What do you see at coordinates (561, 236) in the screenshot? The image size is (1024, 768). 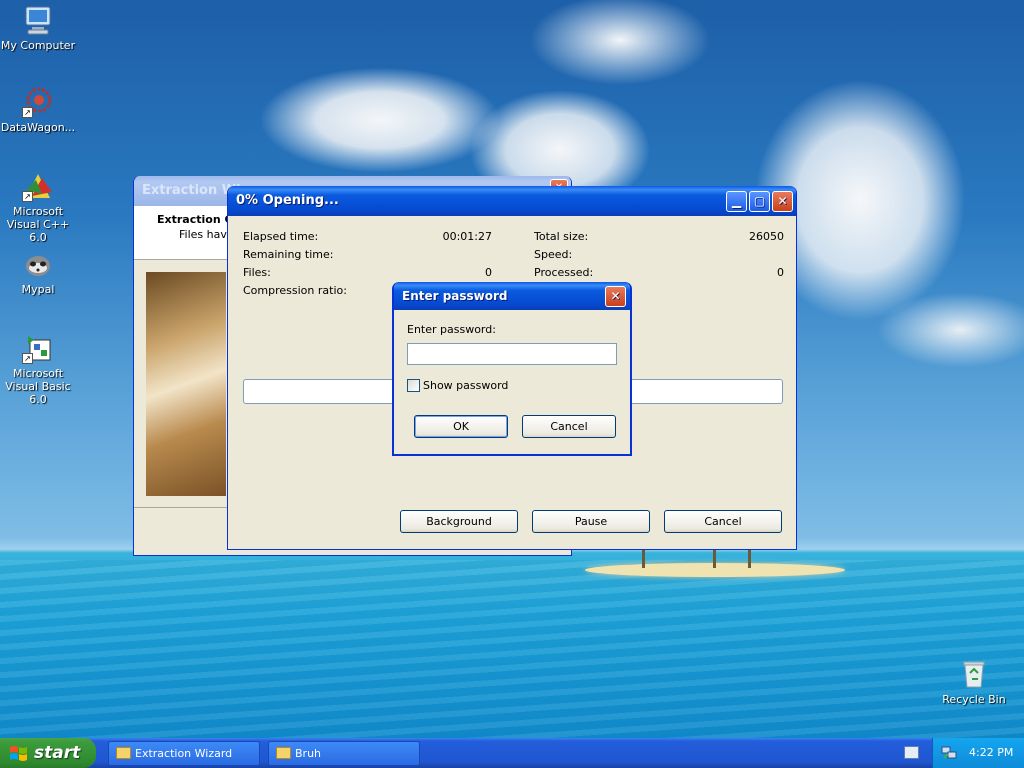 I see `total-size-label: Total size:` at bounding box center [561, 236].